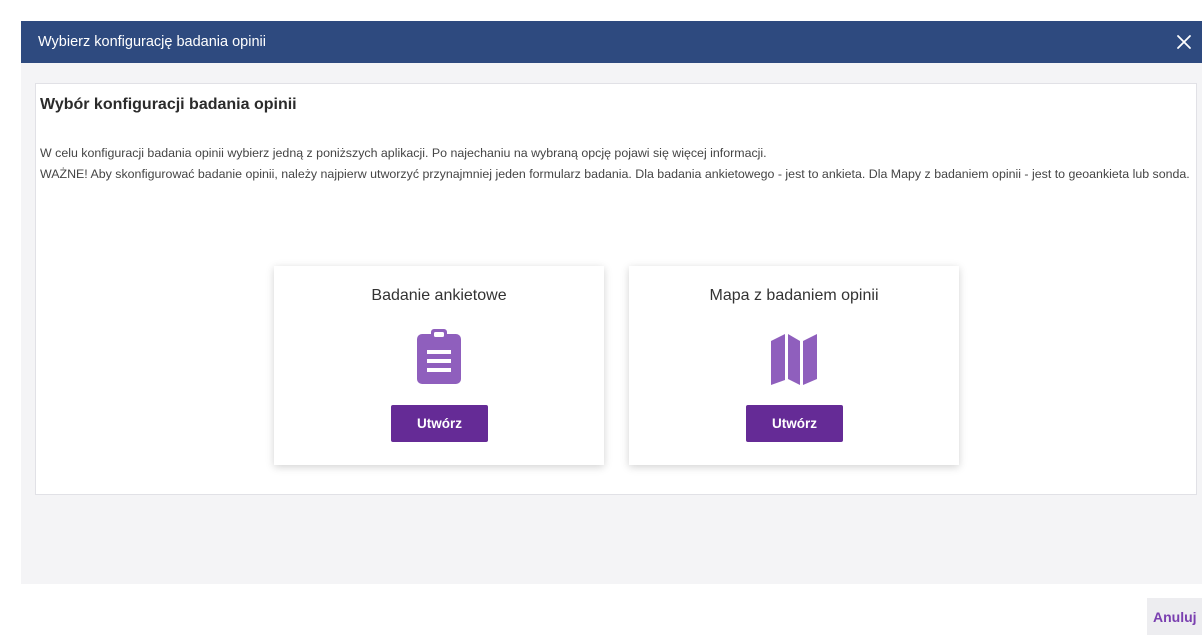 Image resolution: width=1202 pixels, height=642 pixels. I want to click on cancel-button: Anuluj, so click(1174, 616).